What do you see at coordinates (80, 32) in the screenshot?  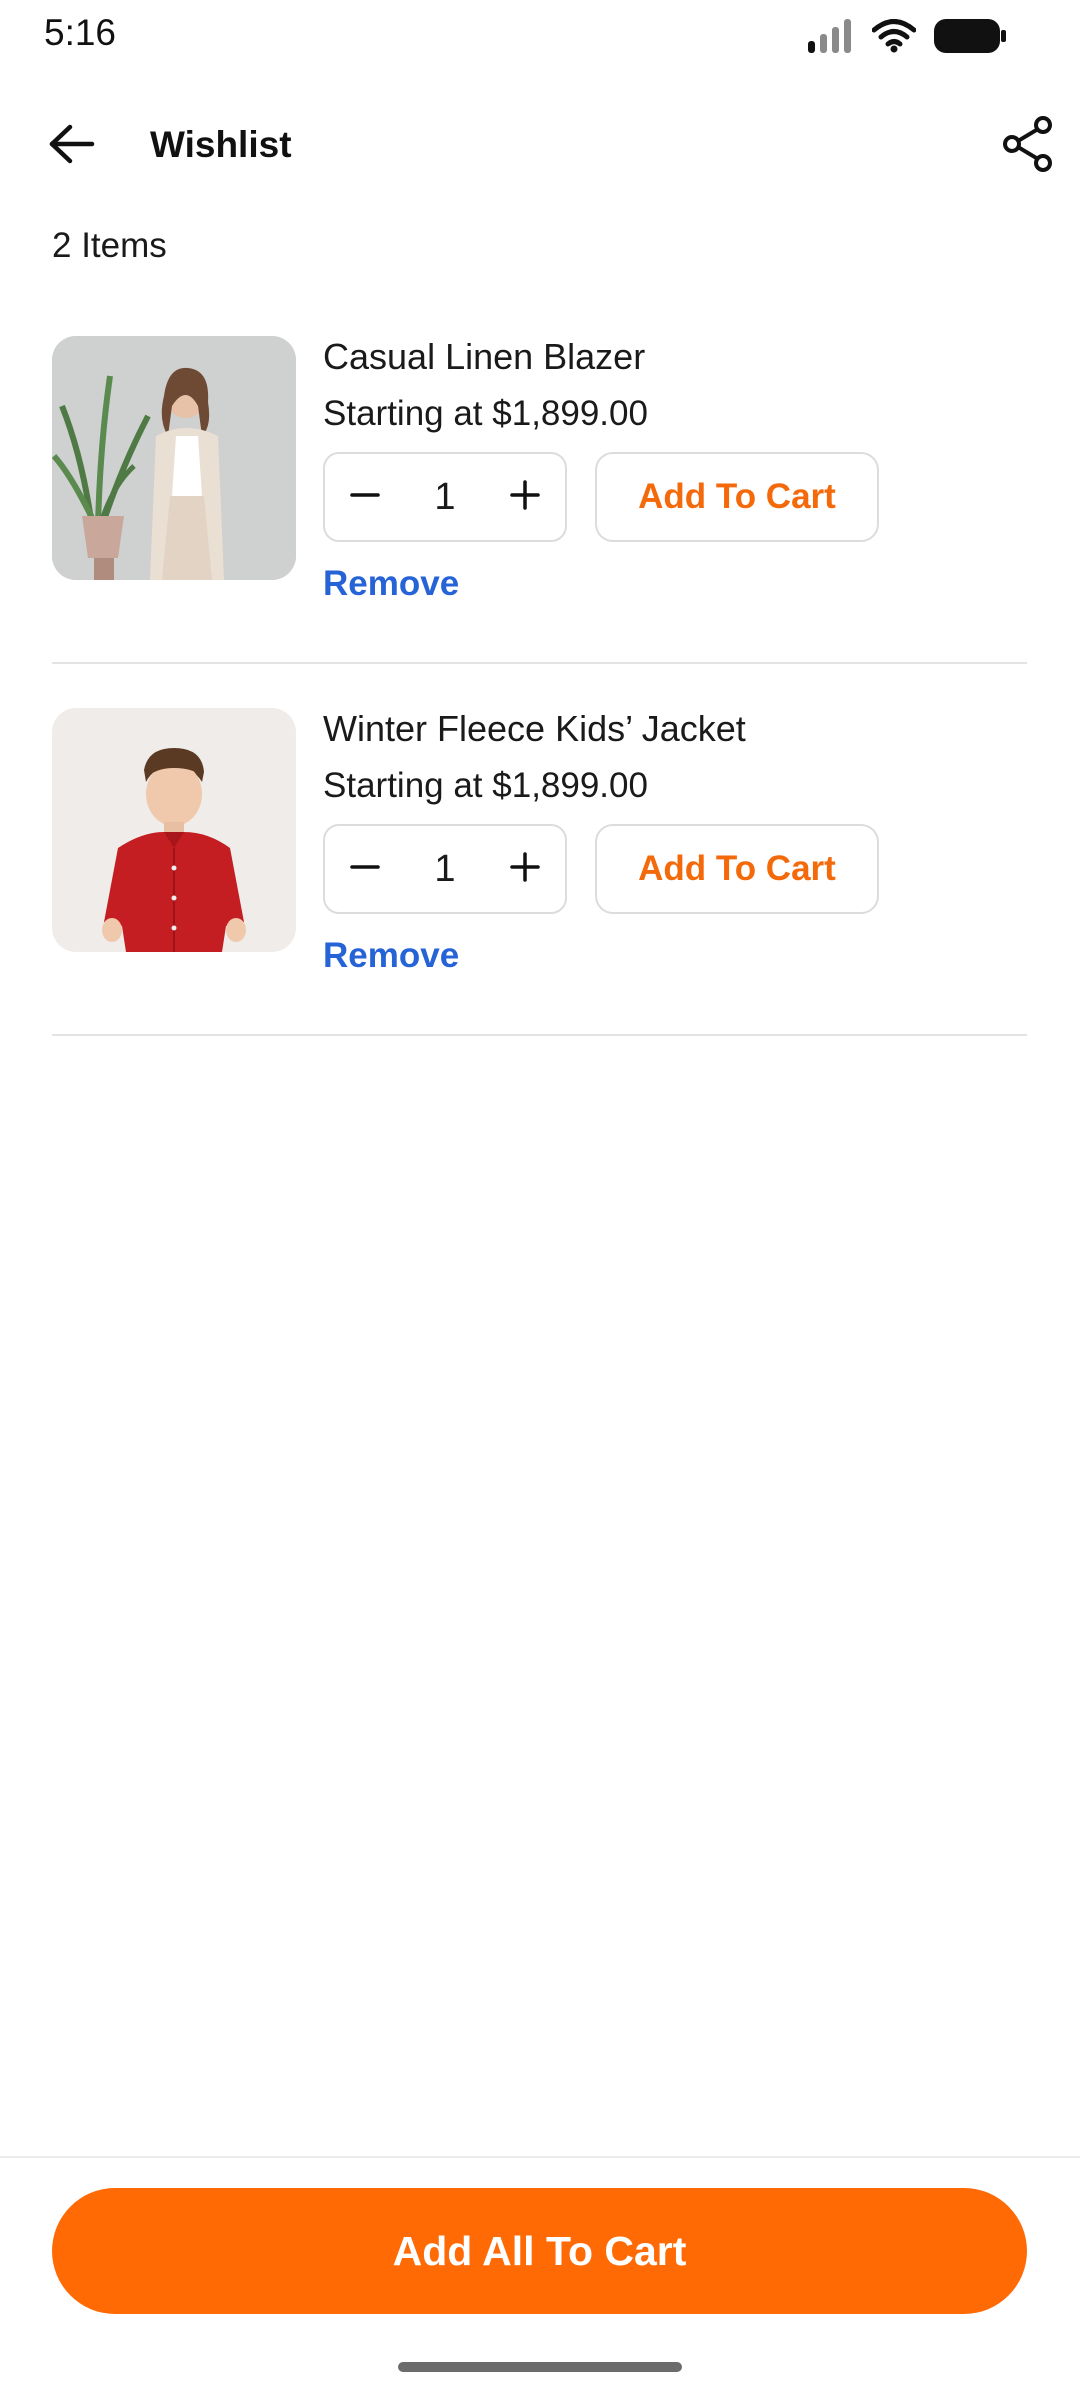 I see `status-time: 5:16` at bounding box center [80, 32].